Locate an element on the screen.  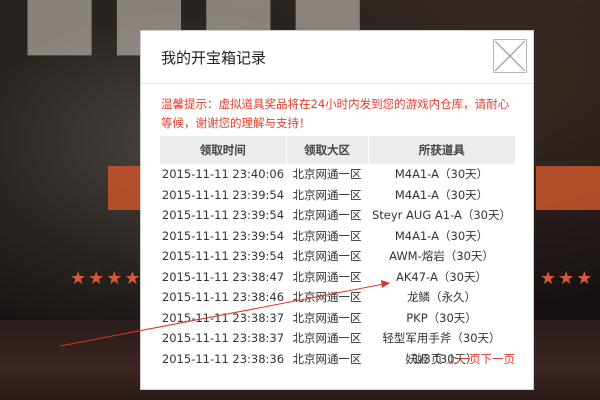
close-icon is located at coordinates (510, 56).